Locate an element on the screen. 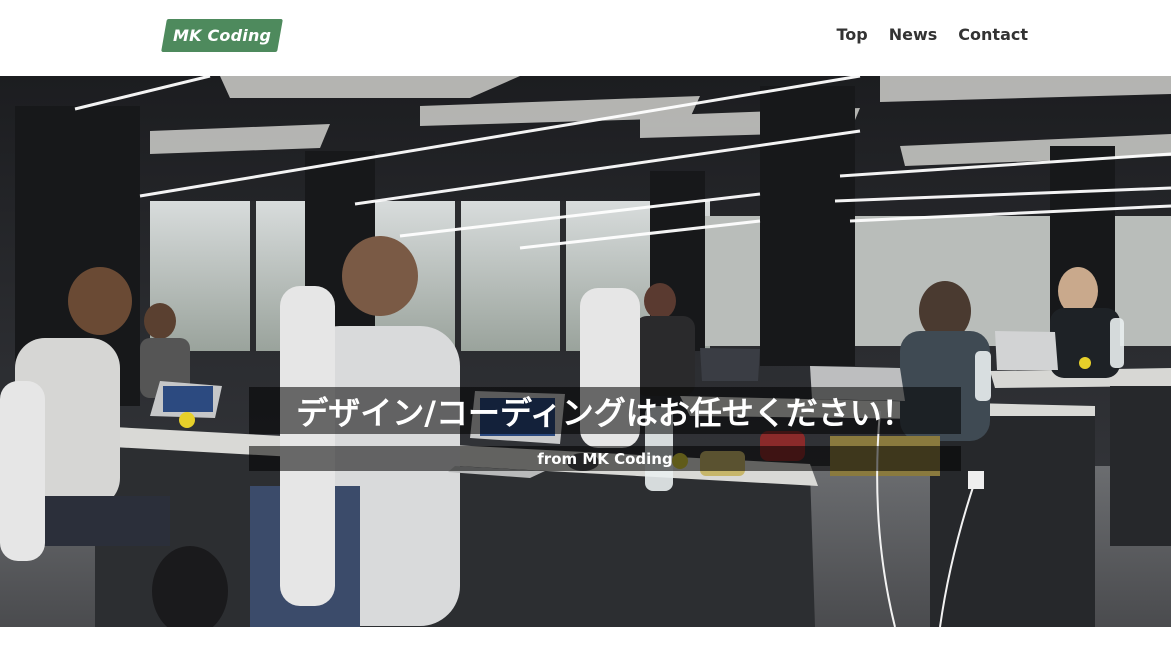 Image resolution: width=1171 pixels, height=666 pixels. site-logo: MK Coding is located at coordinates (222, 35).